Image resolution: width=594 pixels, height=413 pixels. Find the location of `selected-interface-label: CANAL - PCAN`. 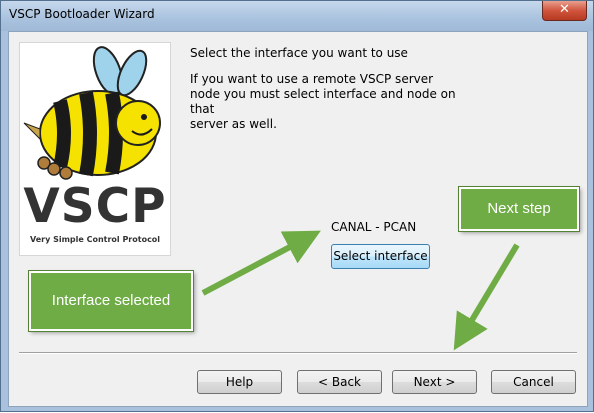

selected-interface-label: CANAL - PCAN is located at coordinates (374, 227).